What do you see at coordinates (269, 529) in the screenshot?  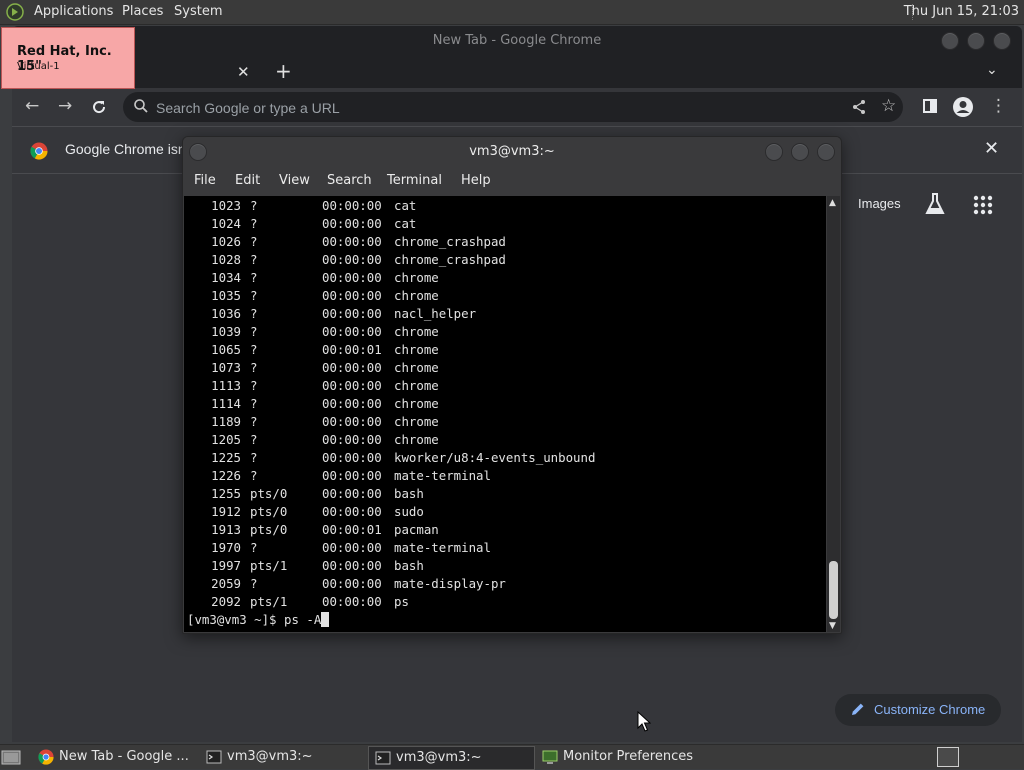 I see `process-tty: pts/0` at bounding box center [269, 529].